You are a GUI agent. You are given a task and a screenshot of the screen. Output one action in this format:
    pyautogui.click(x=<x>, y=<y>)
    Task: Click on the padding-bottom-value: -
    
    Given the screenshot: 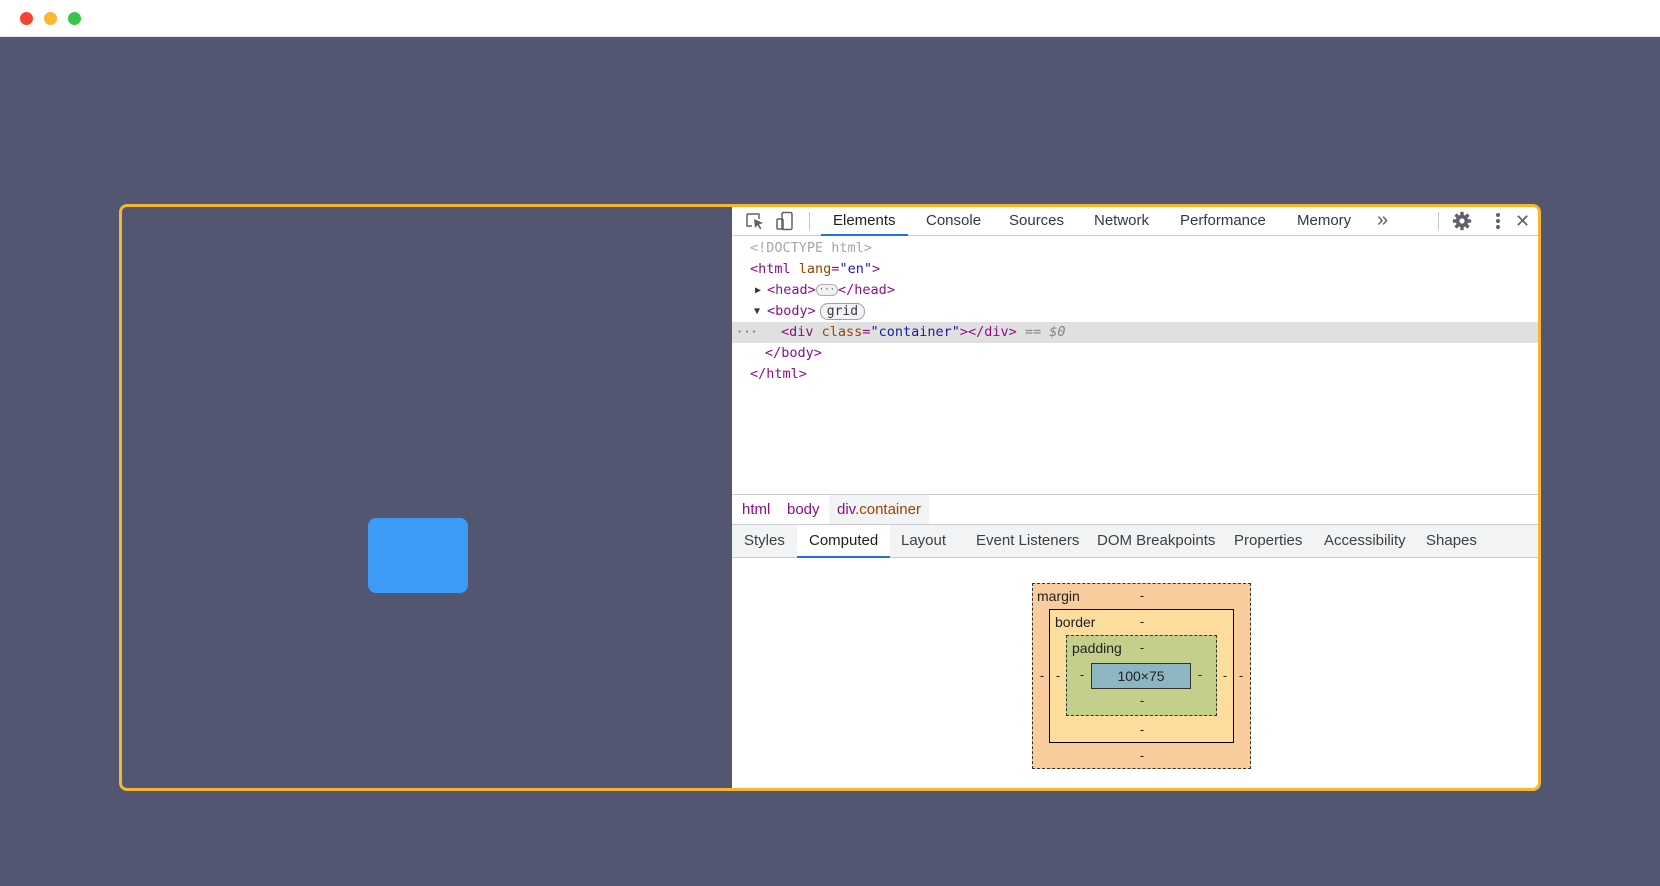 What is the action you would take?
    pyautogui.click(x=1142, y=700)
    